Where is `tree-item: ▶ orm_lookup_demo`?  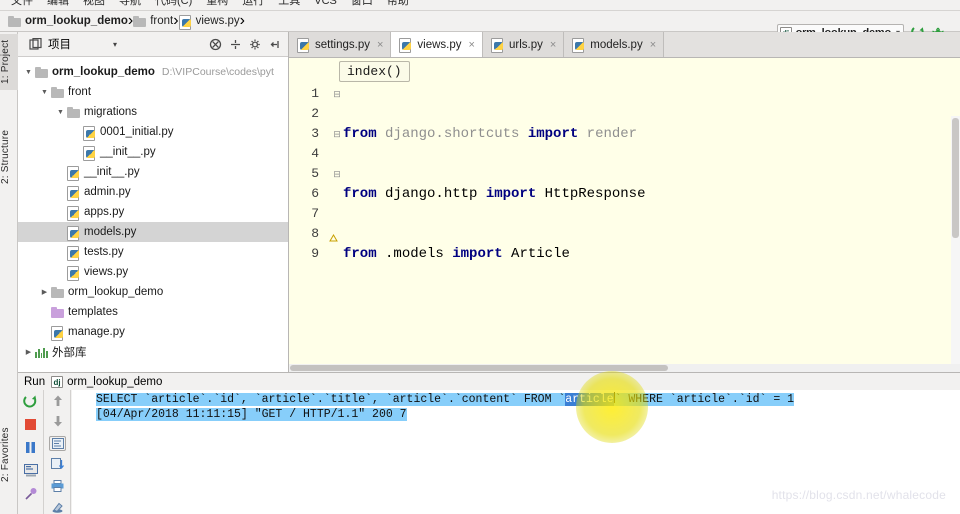
tree-item: ▶ orm_lookup_demo is located at coordinates (153, 292).